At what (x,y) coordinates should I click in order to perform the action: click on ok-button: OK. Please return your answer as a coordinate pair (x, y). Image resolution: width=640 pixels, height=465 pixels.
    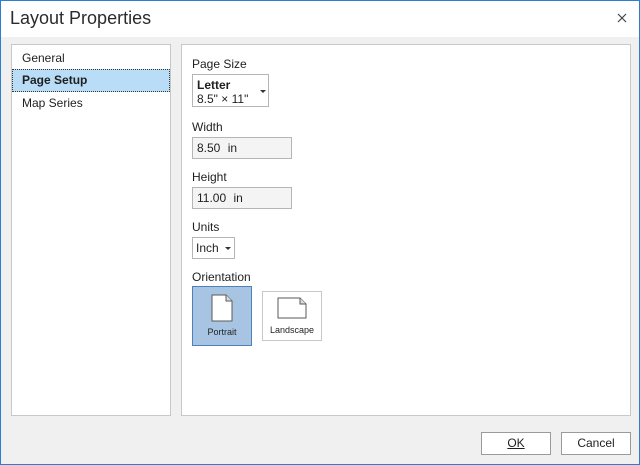
    Looking at the image, I should click on (516, 443).